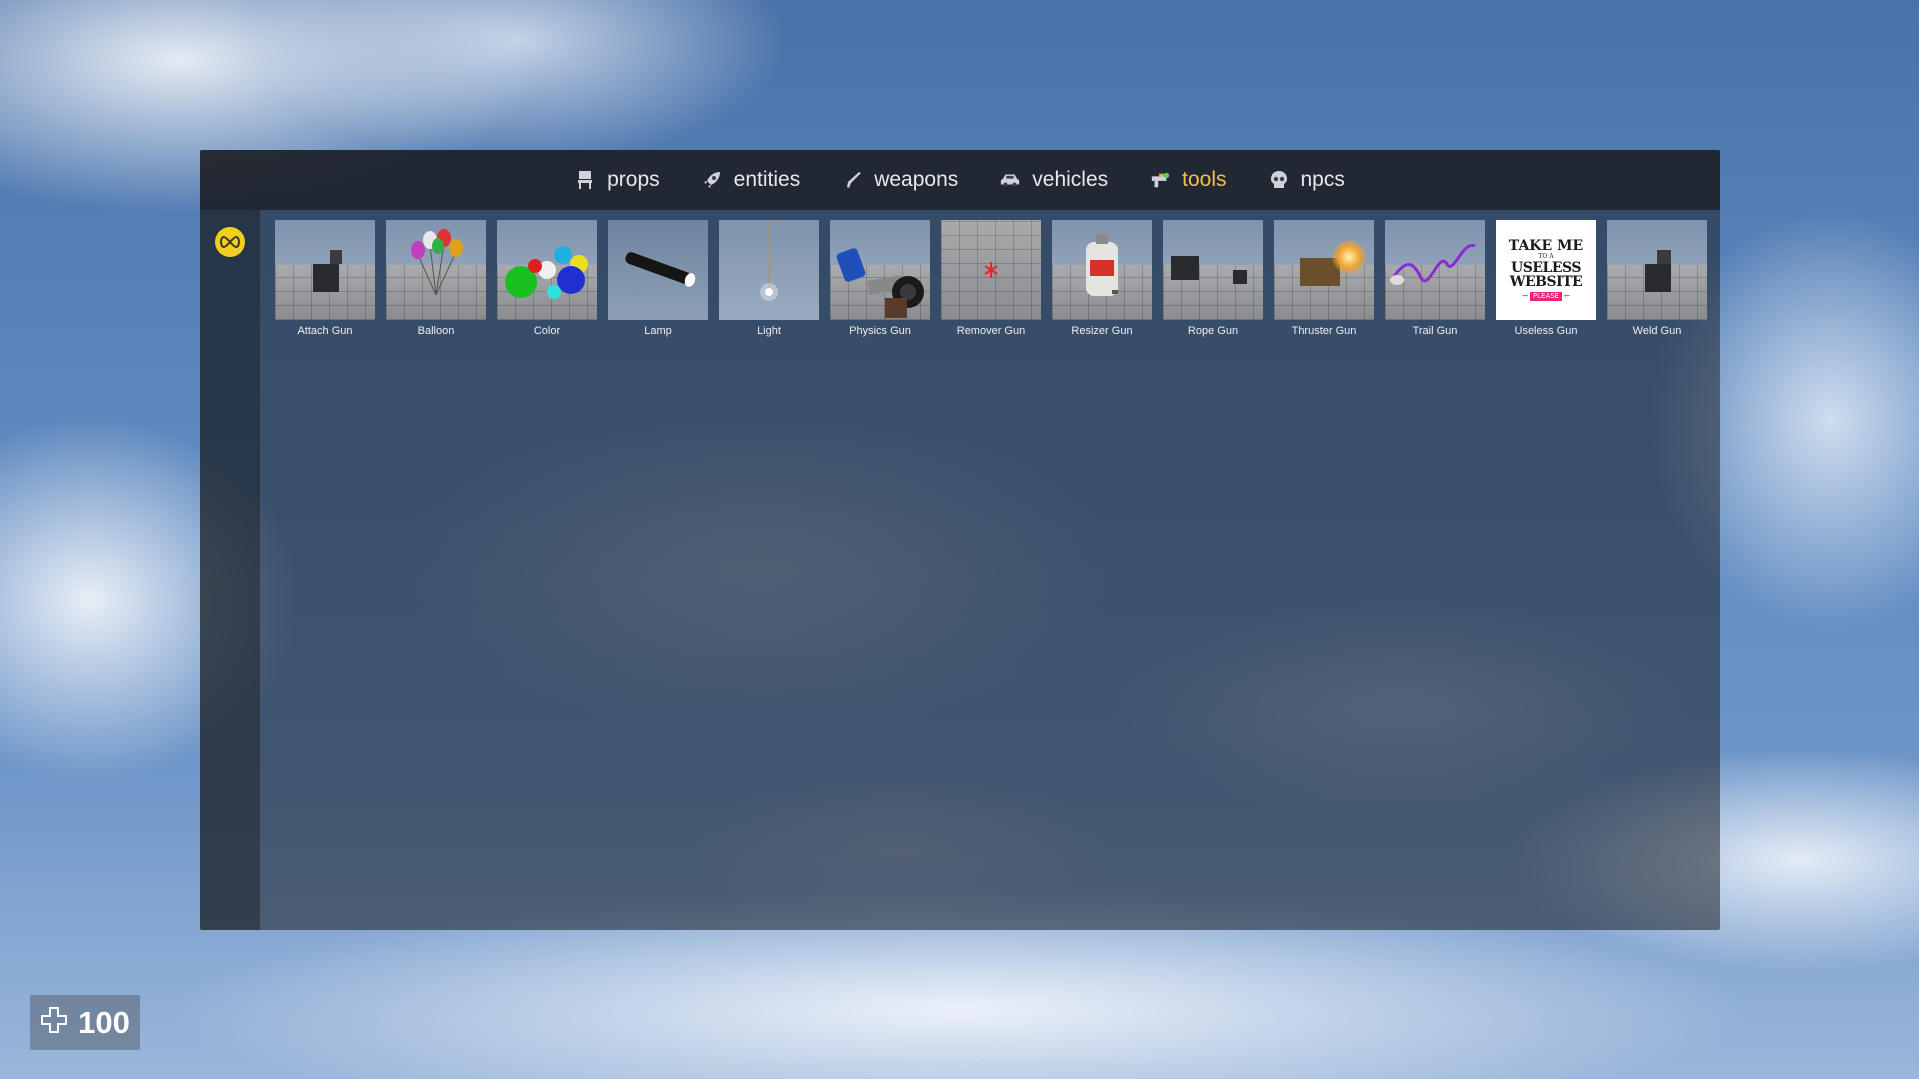  I want to click on physics-gun-thumbnail, so click(880, 270).